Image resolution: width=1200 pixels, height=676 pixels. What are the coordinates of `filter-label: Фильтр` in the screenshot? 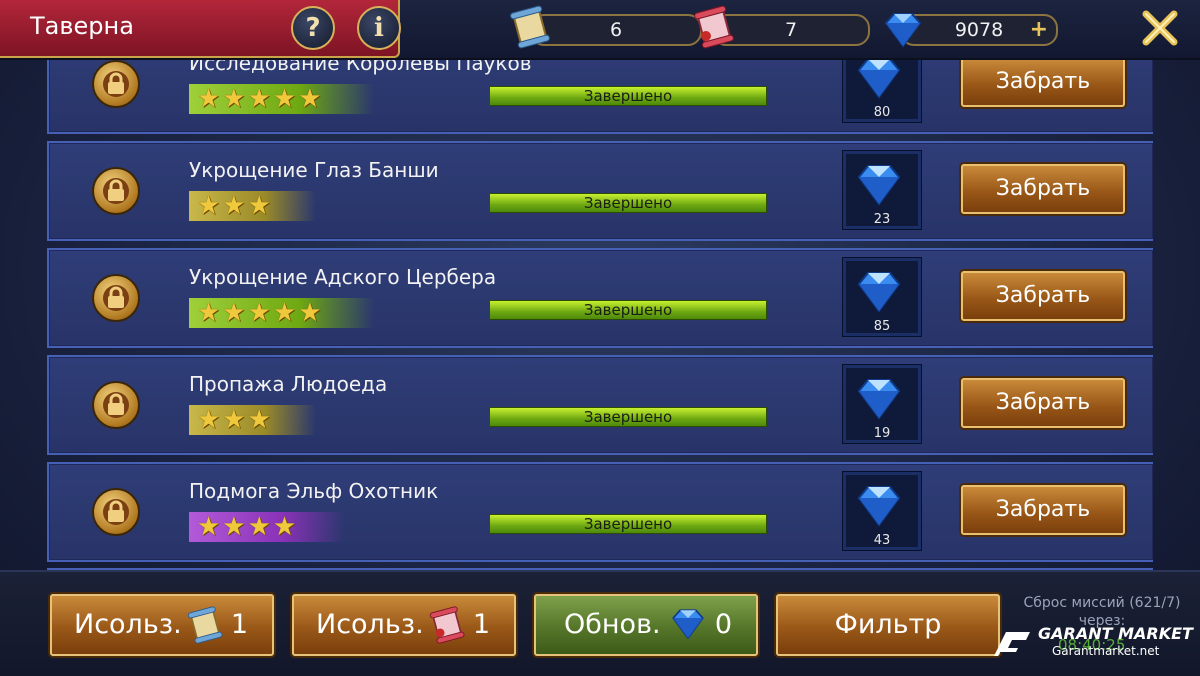 It's located at (888, 624).